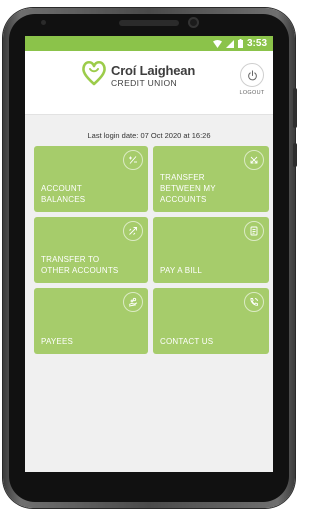 This screenshot has width=320, height=516. I want to click on bill-icon, so click(254, 231).